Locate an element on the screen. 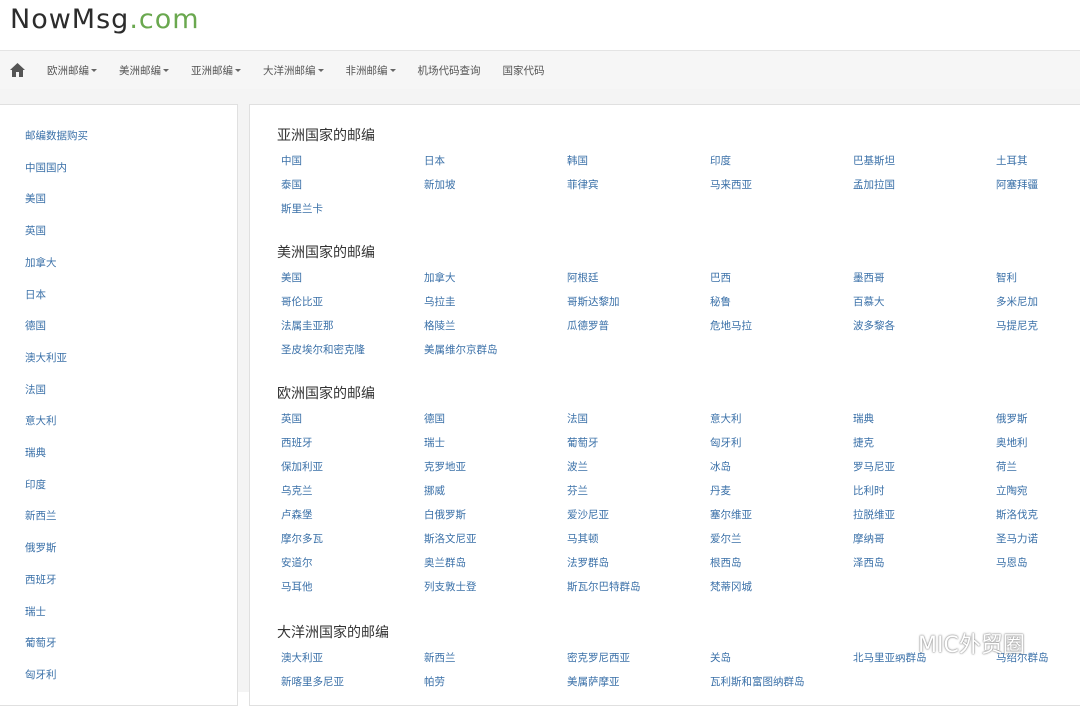 The width and height of the screenshot is (1080, 706). country-link: 法国 is located at coordinates (638, 419).